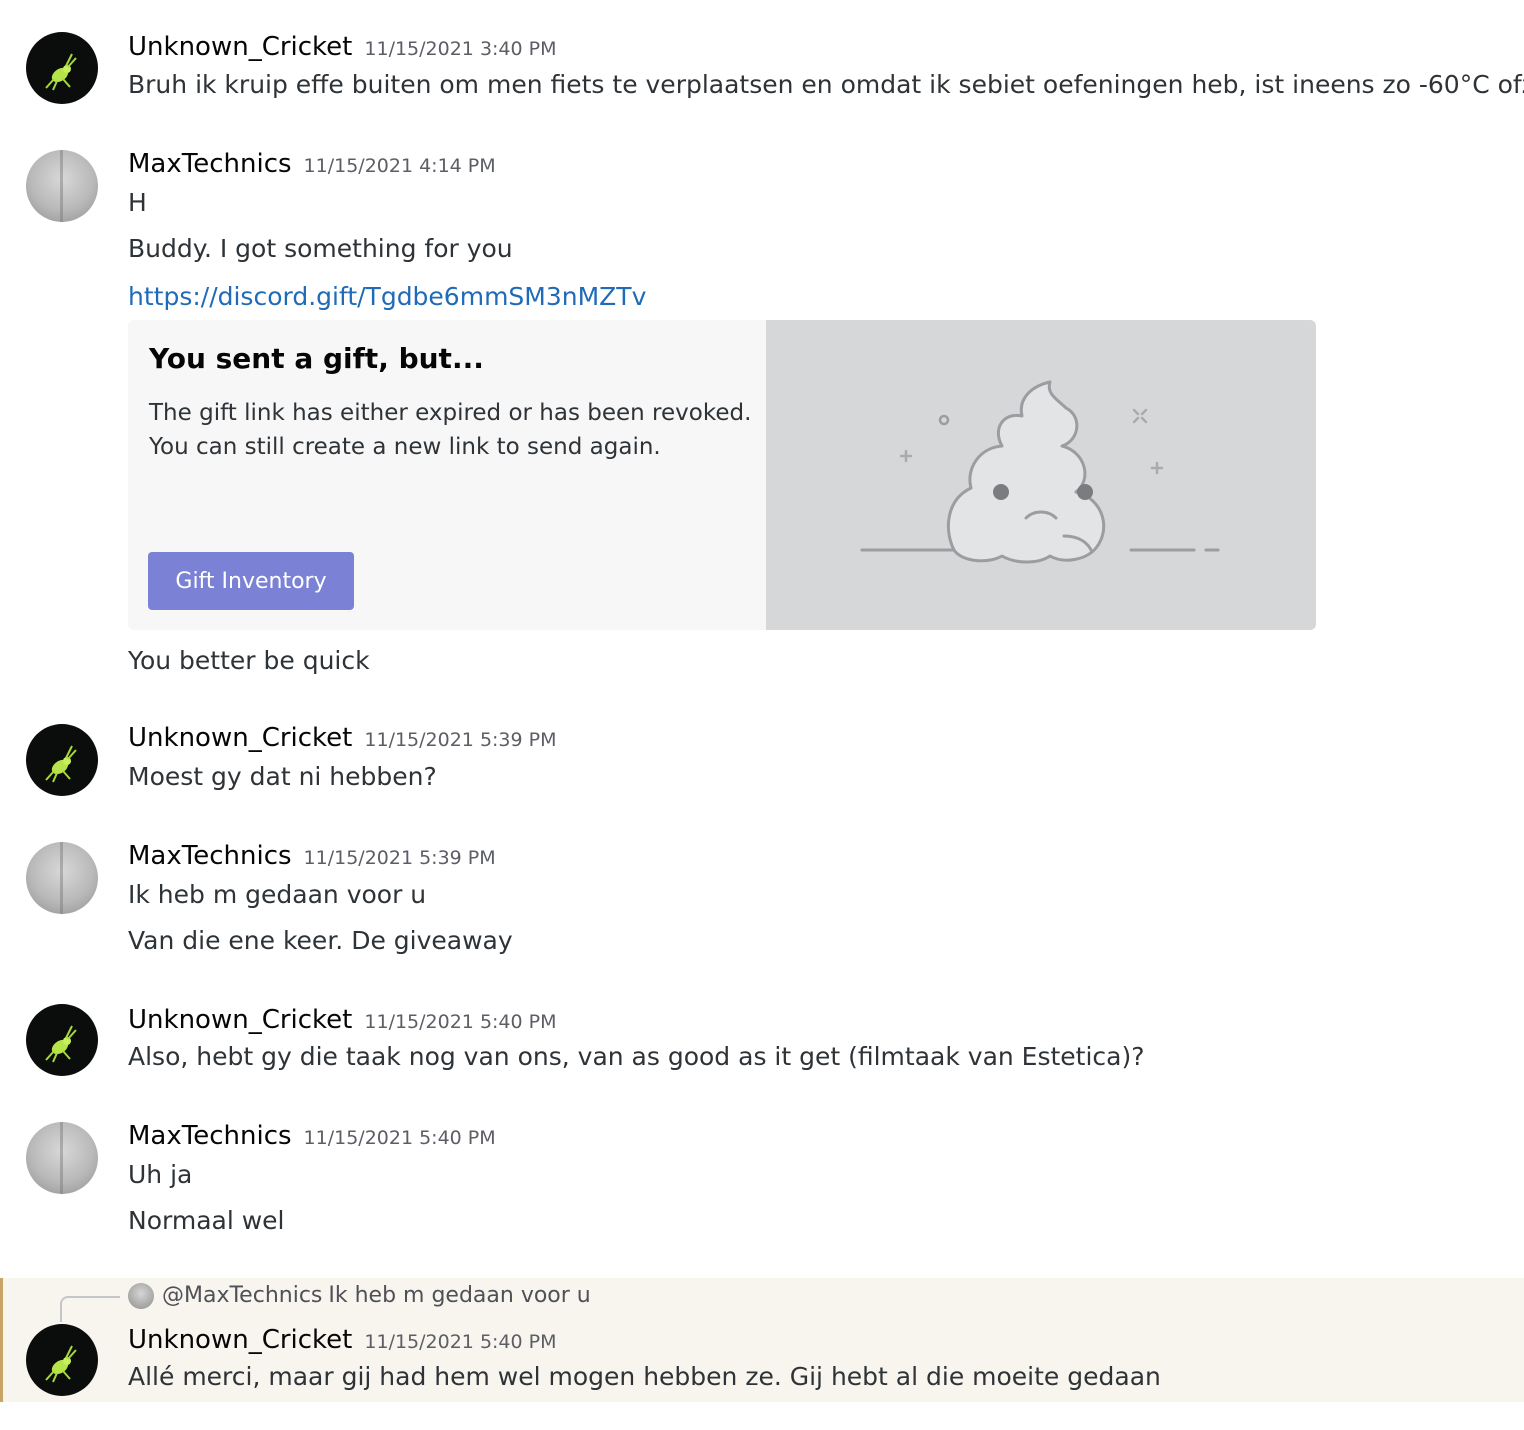 The height and width of the screenshot is (1430, 1524). What do you see at coordinates (160, 1174) in the screenshot?
I see `message-text: Uh ja` at bounding box center [160, 1174].